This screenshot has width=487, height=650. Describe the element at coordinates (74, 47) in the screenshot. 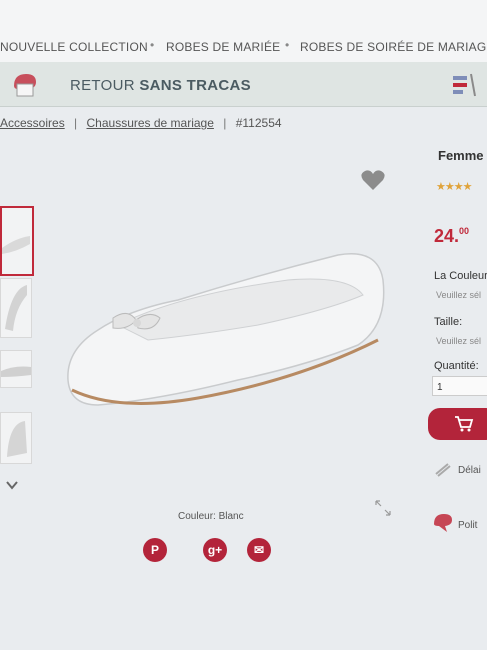

I see `nav-new-collection: NOUVELLE COLLECTION` at that location.